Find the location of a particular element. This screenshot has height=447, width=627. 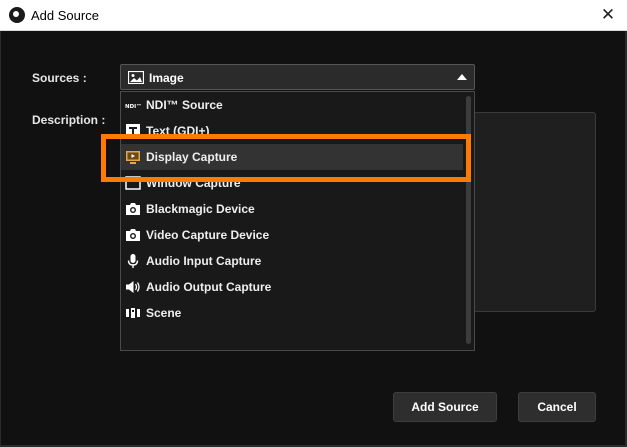

list-item-blackmagic-device: Blackmagic Device is located at coordinates (292, 209).